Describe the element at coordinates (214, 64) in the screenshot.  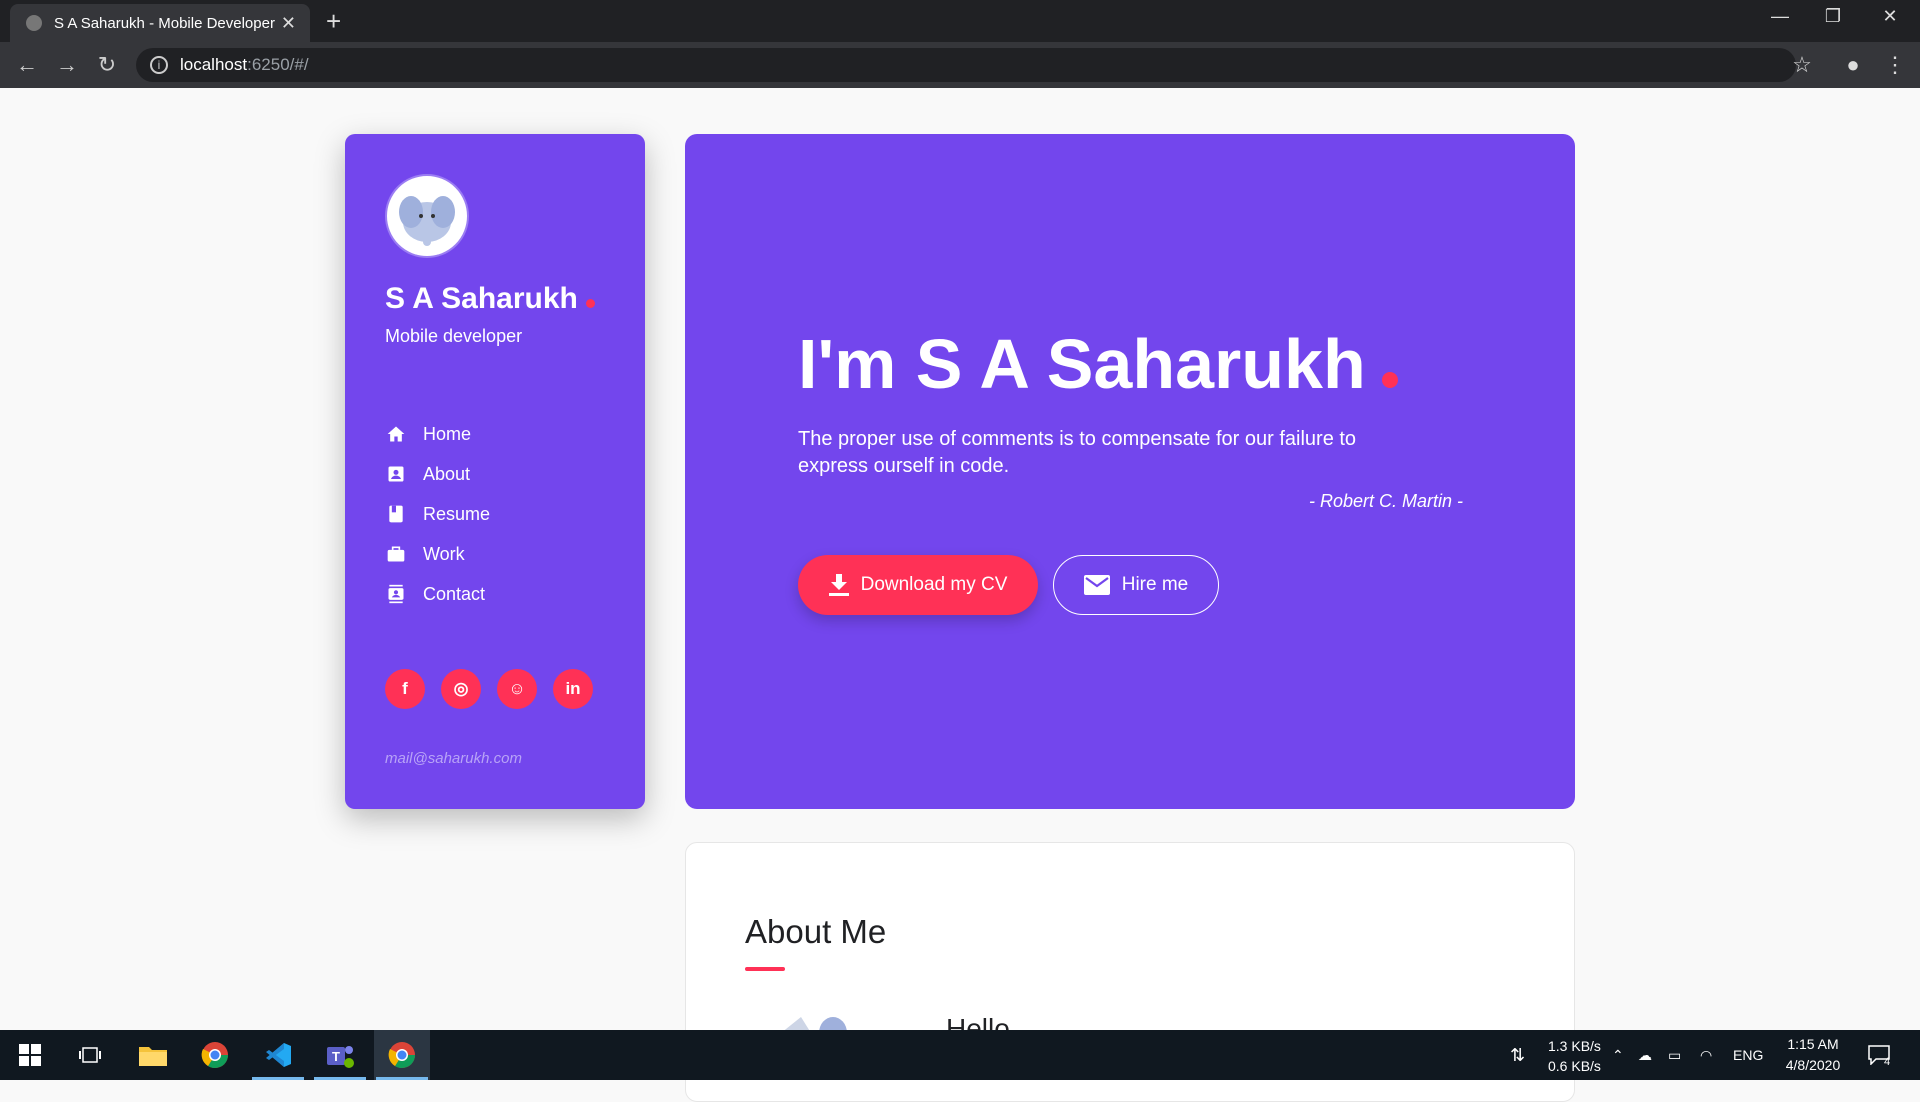
I see `url-host: localhost` at that location.